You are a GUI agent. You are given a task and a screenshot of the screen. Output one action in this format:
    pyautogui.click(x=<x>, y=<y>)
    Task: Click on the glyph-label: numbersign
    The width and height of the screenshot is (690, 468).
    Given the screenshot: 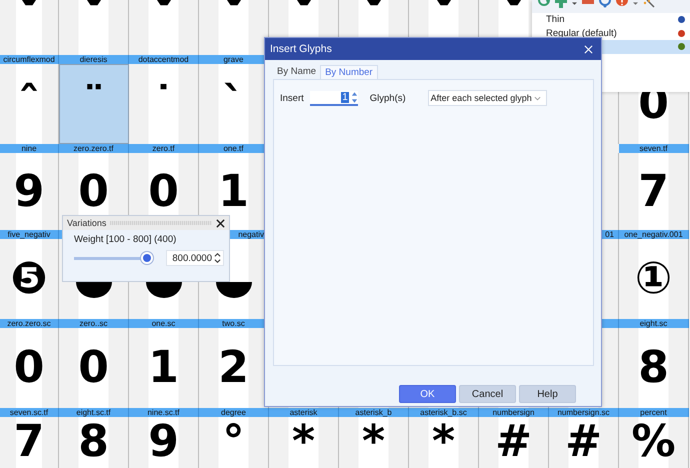 What is the action you would take?
    pyautogui.click(x=514, y=412)
    